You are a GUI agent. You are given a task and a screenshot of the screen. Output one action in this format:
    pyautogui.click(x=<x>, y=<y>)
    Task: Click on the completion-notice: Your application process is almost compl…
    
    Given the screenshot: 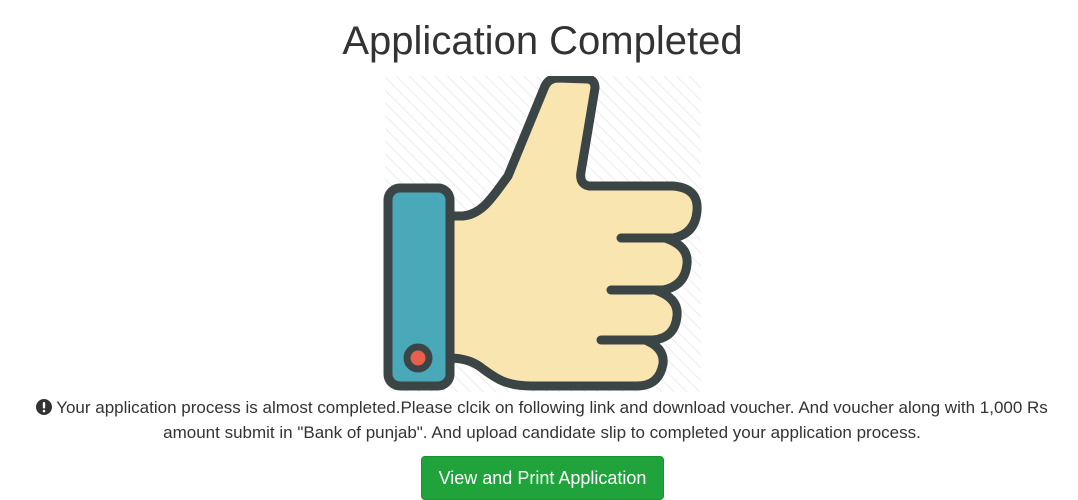 What is the action you would take?
    pyautogui.click(x=542, y=420)
    